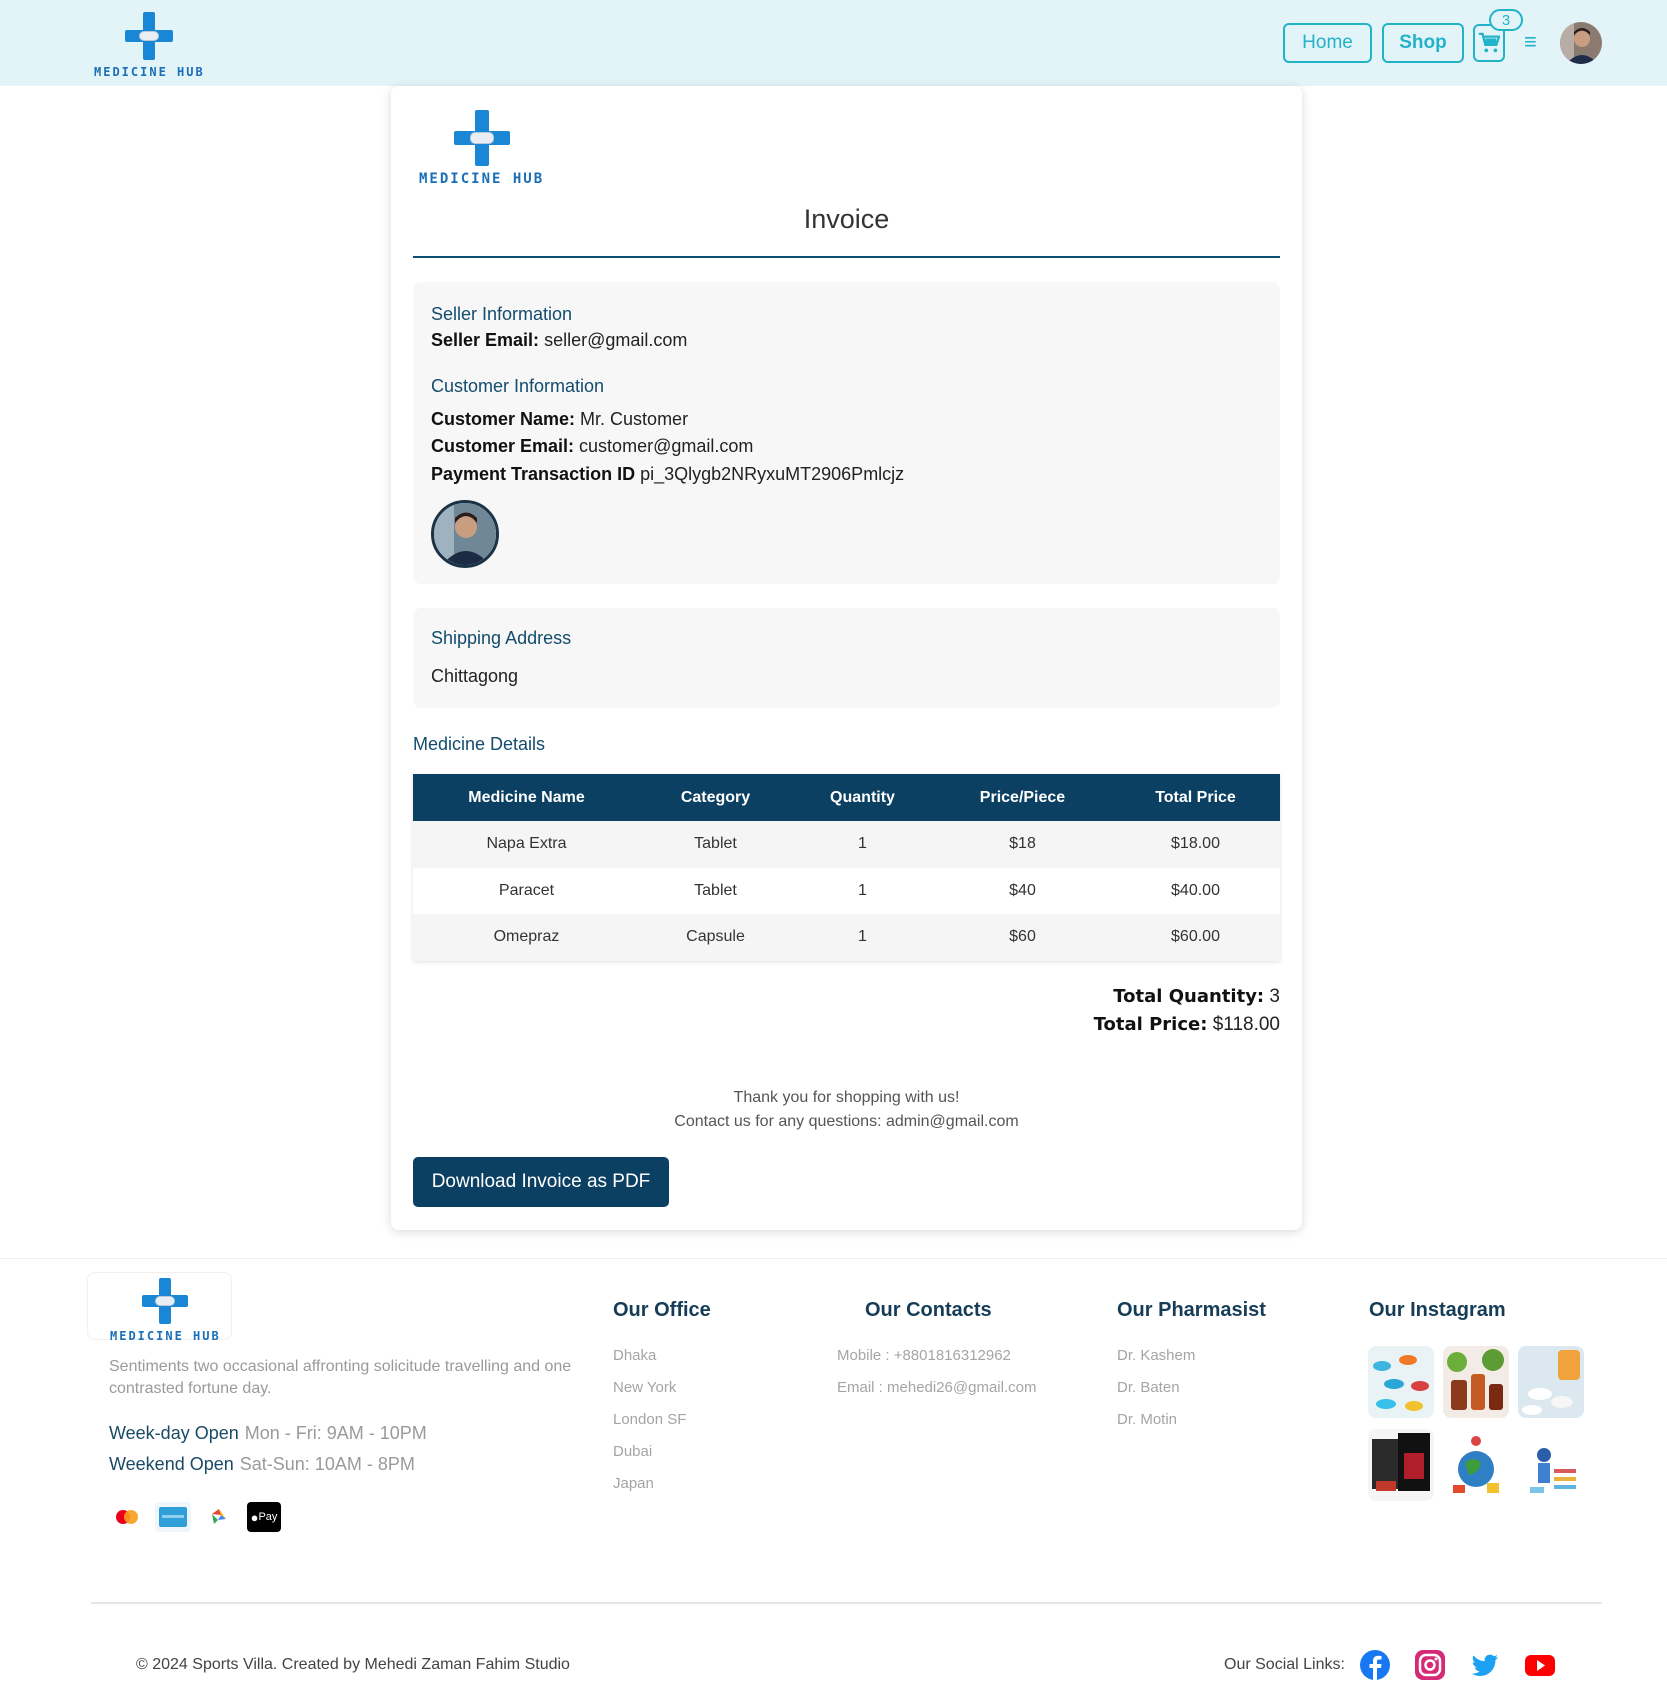 Image resolution: width=1667 pixels, height=1702 pixels. What do you see at coordinates (502, 314) in the screenshot?
I see `seller-info-heading: Seller Information` at bounding box center [502, 314].